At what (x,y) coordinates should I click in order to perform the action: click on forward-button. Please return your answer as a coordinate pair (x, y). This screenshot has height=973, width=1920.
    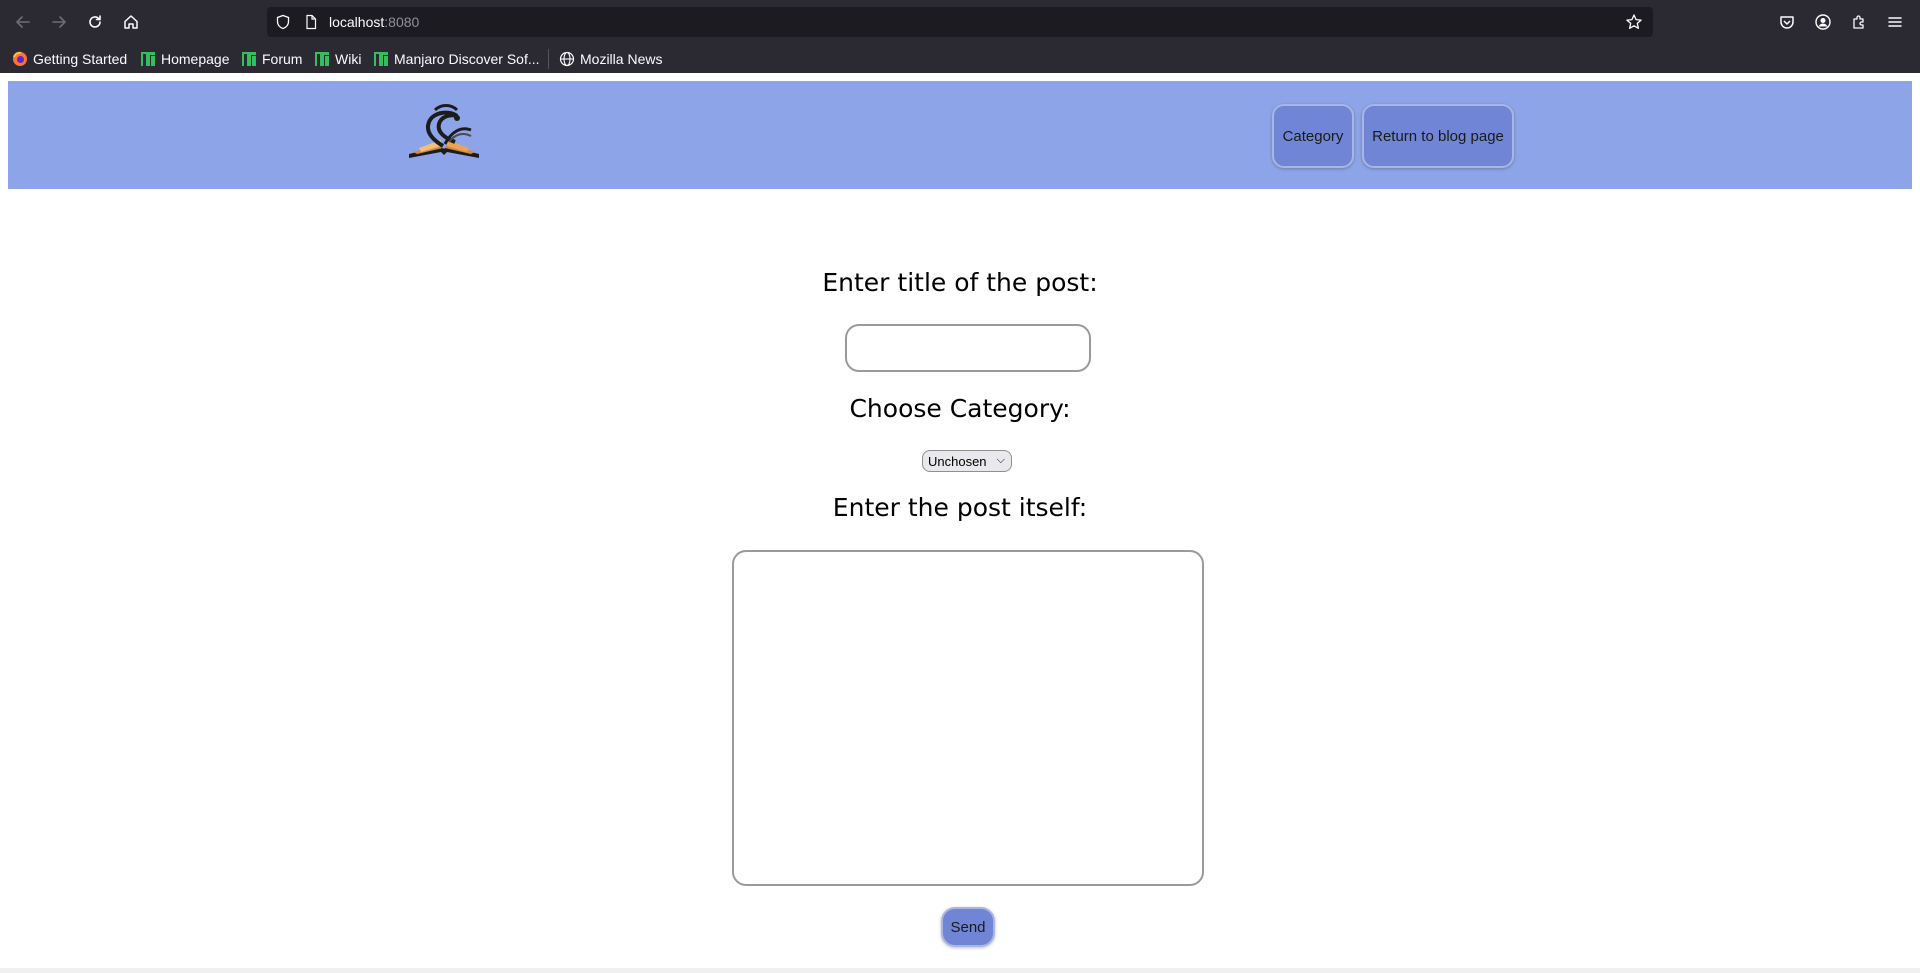
    Looking at the image, I should click on (59, 22).